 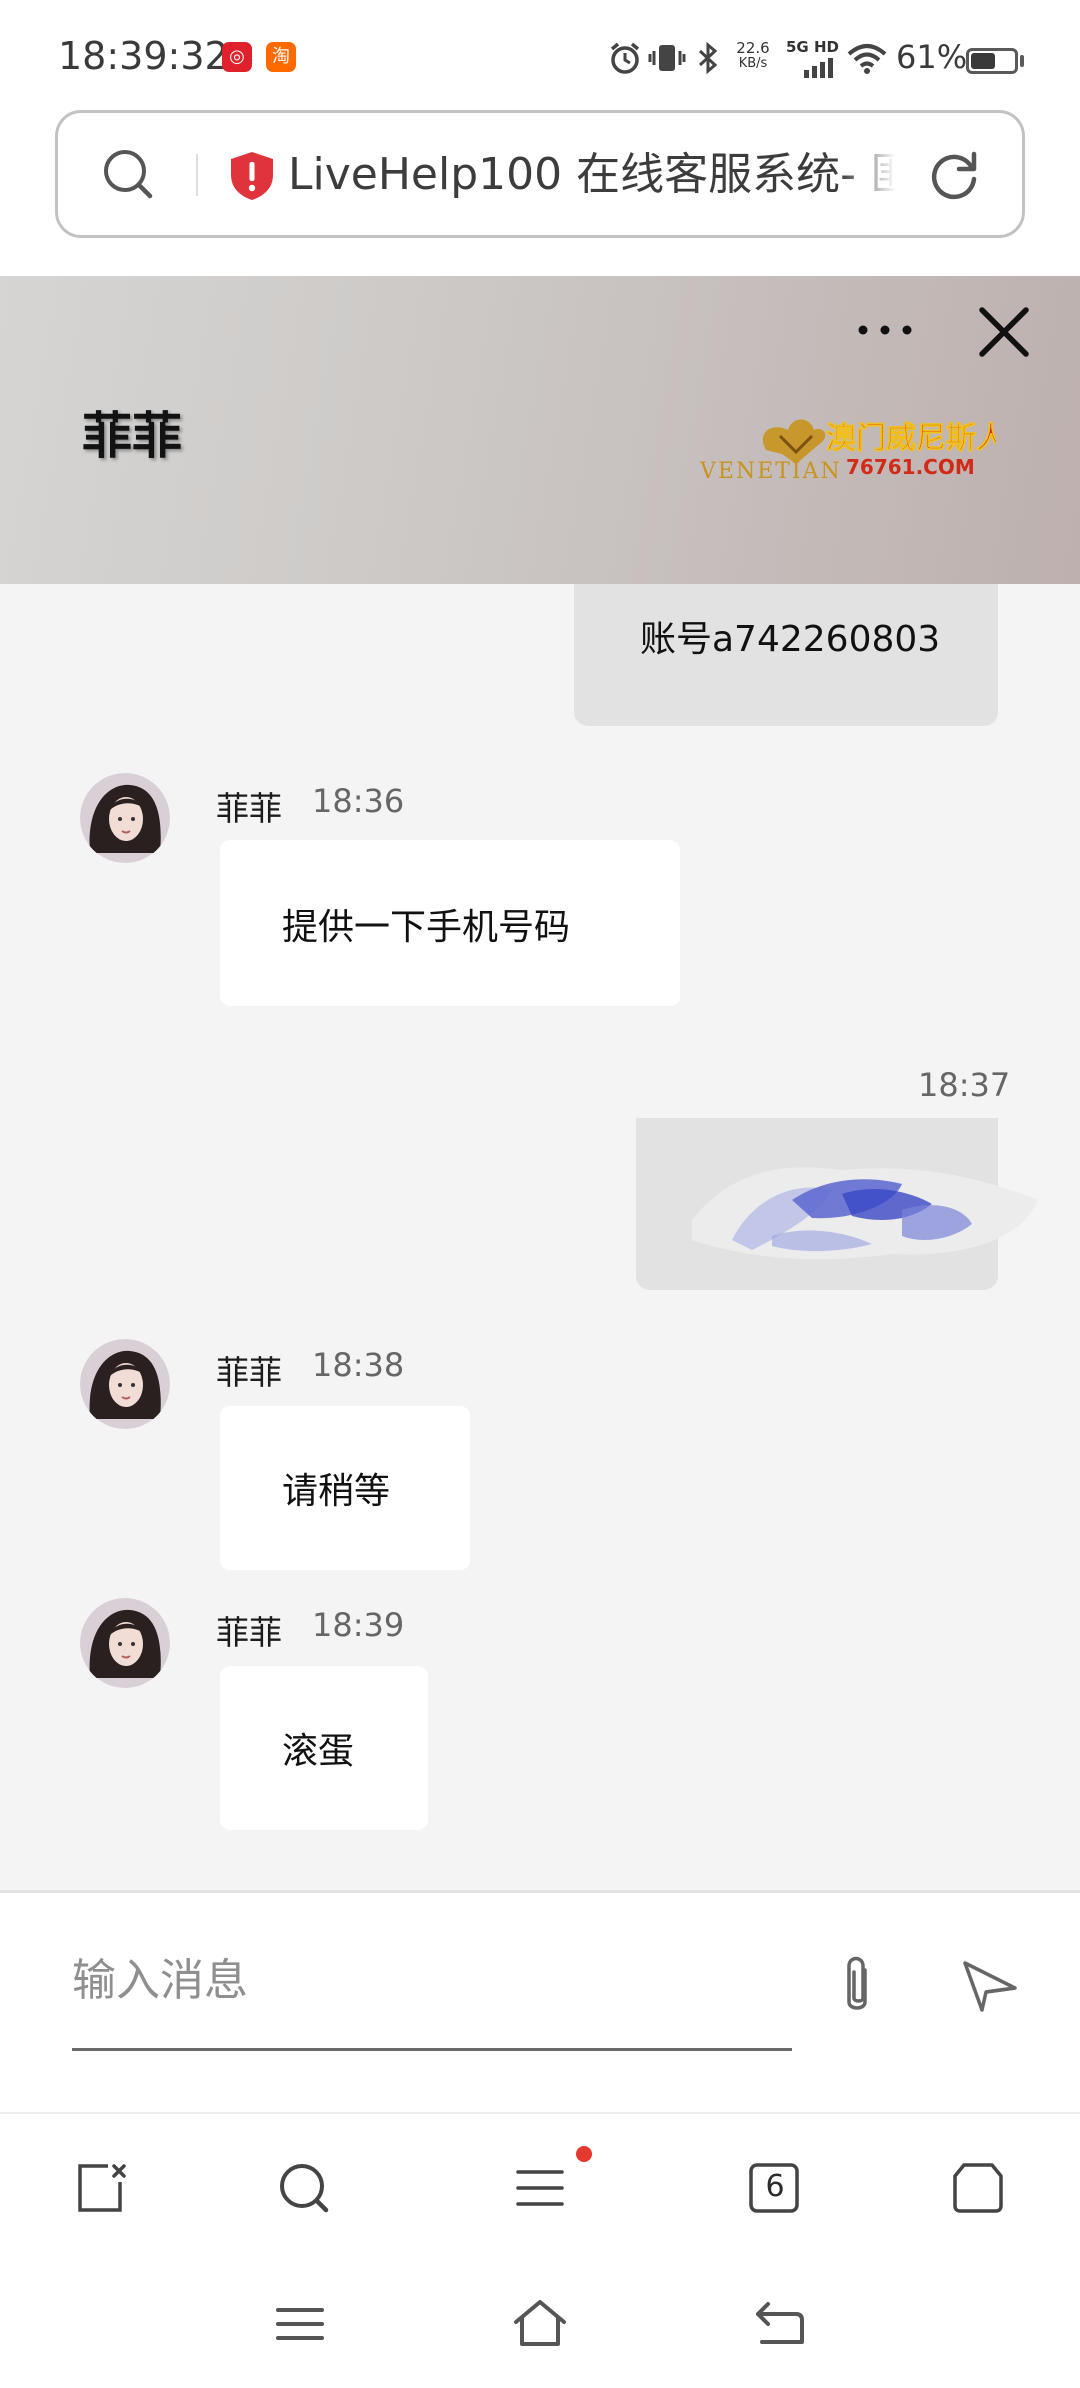 I want to click on battery-fill, so click(x=983, y=61).